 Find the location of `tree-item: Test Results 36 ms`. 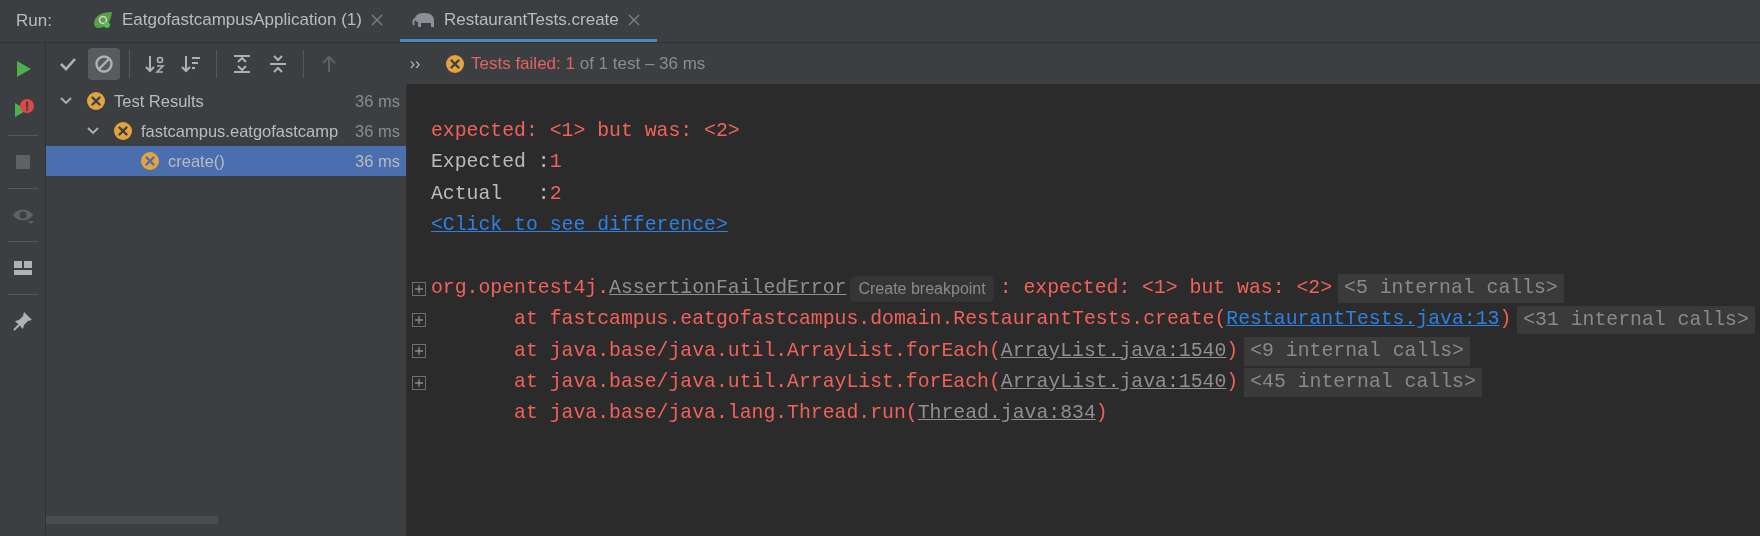

tree-item: Test Results 36 ms is located at coordinates (226, 101).